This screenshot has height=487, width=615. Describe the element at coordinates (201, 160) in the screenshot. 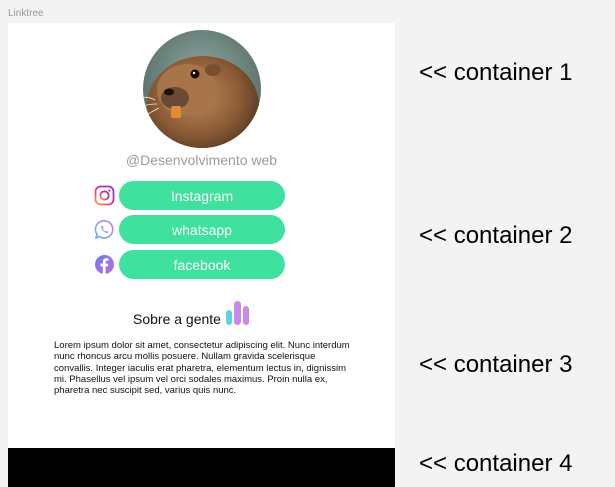

I see `profile-username: @Desenvolvimento web` at that location.